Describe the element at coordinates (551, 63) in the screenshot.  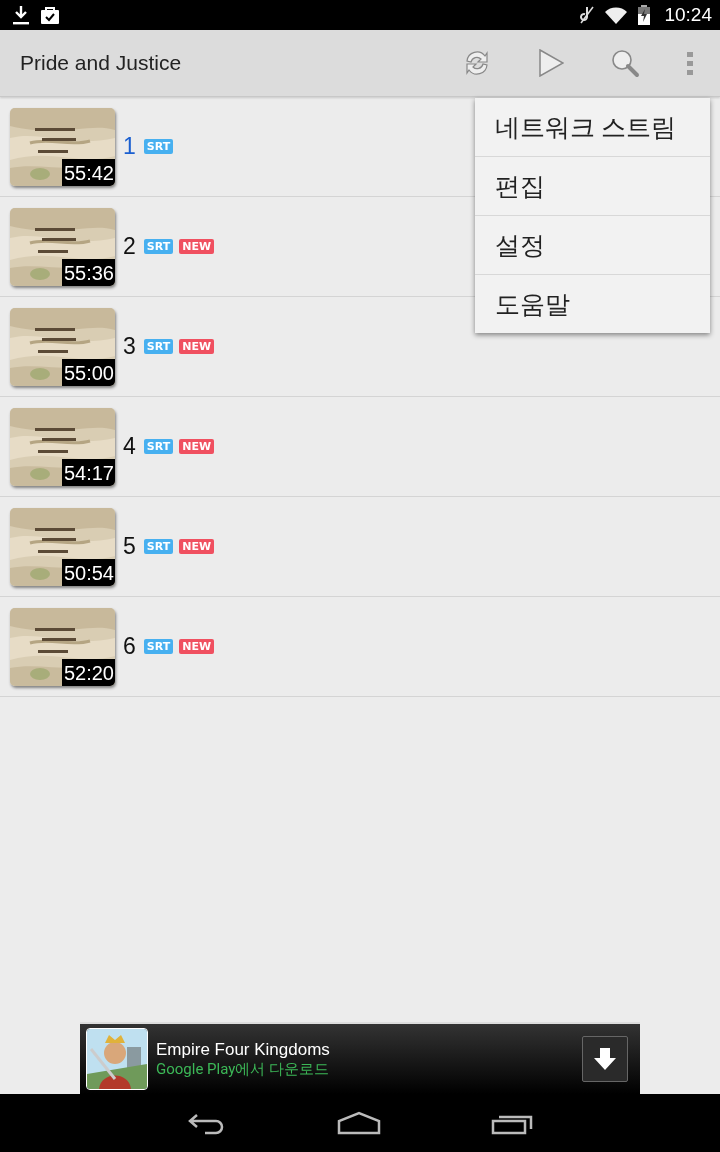
I see `play-icon` at that location.